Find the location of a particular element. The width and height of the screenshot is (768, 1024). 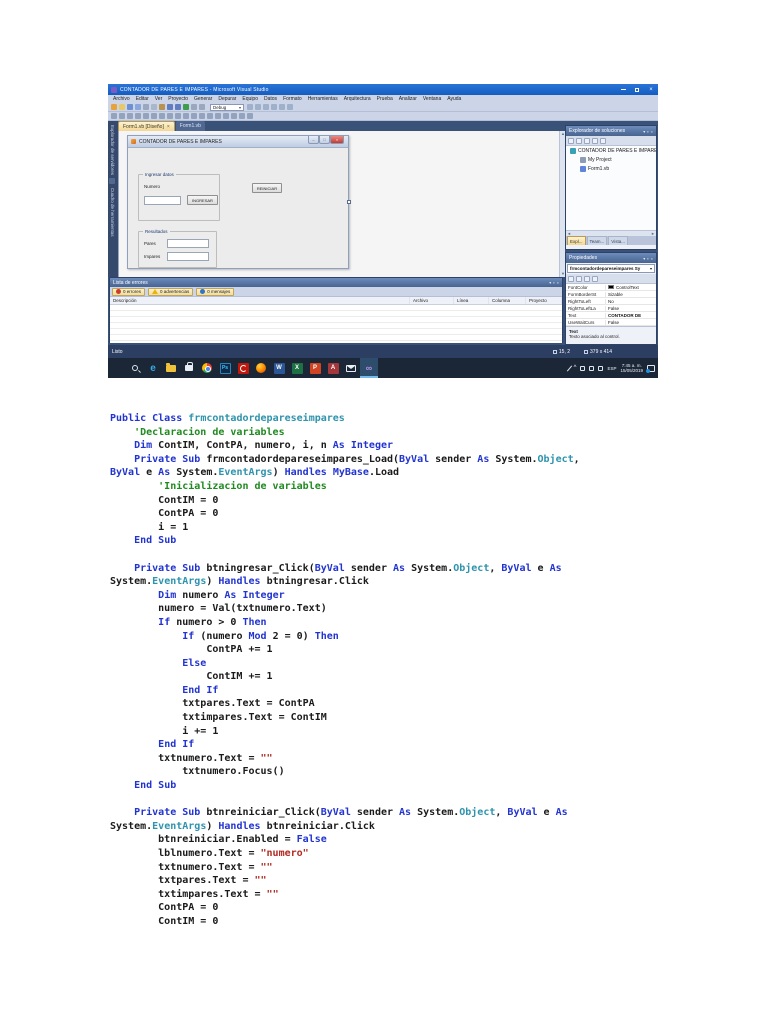

ingresar-button: INGRESAR is located at coordinates (202, 200).